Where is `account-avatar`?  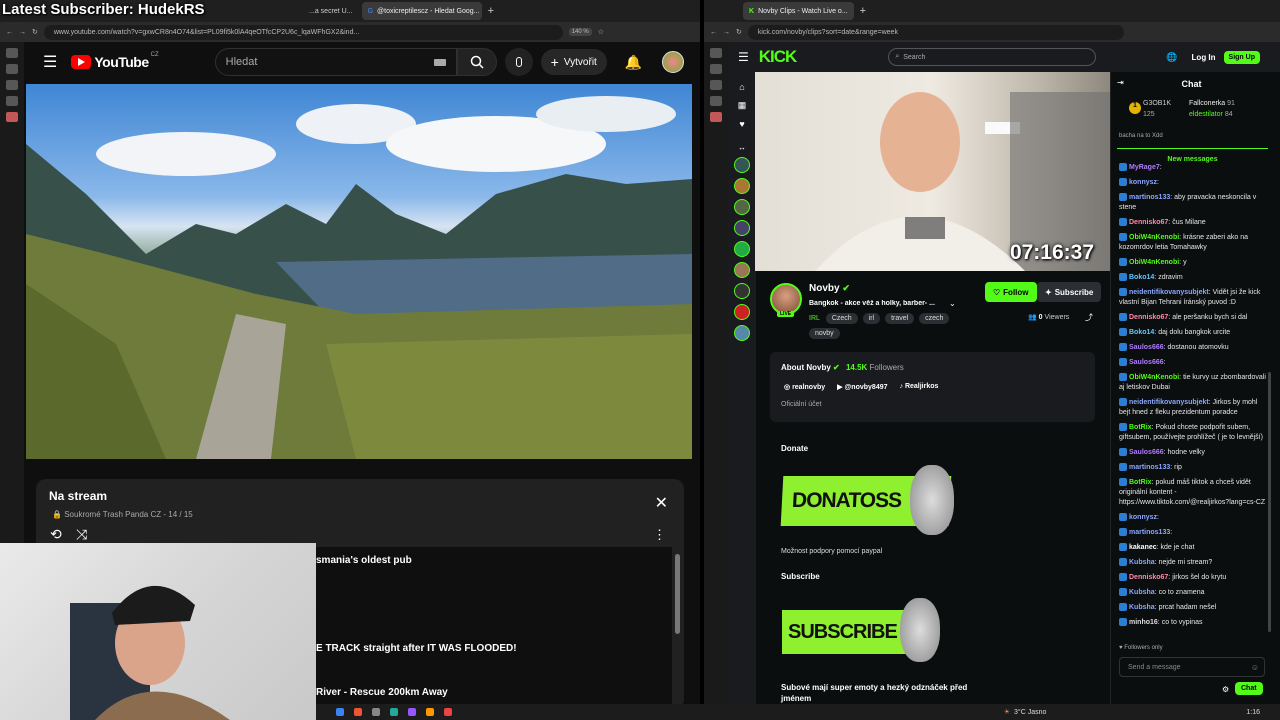
account-avatar is located at coordinates (673, 62).